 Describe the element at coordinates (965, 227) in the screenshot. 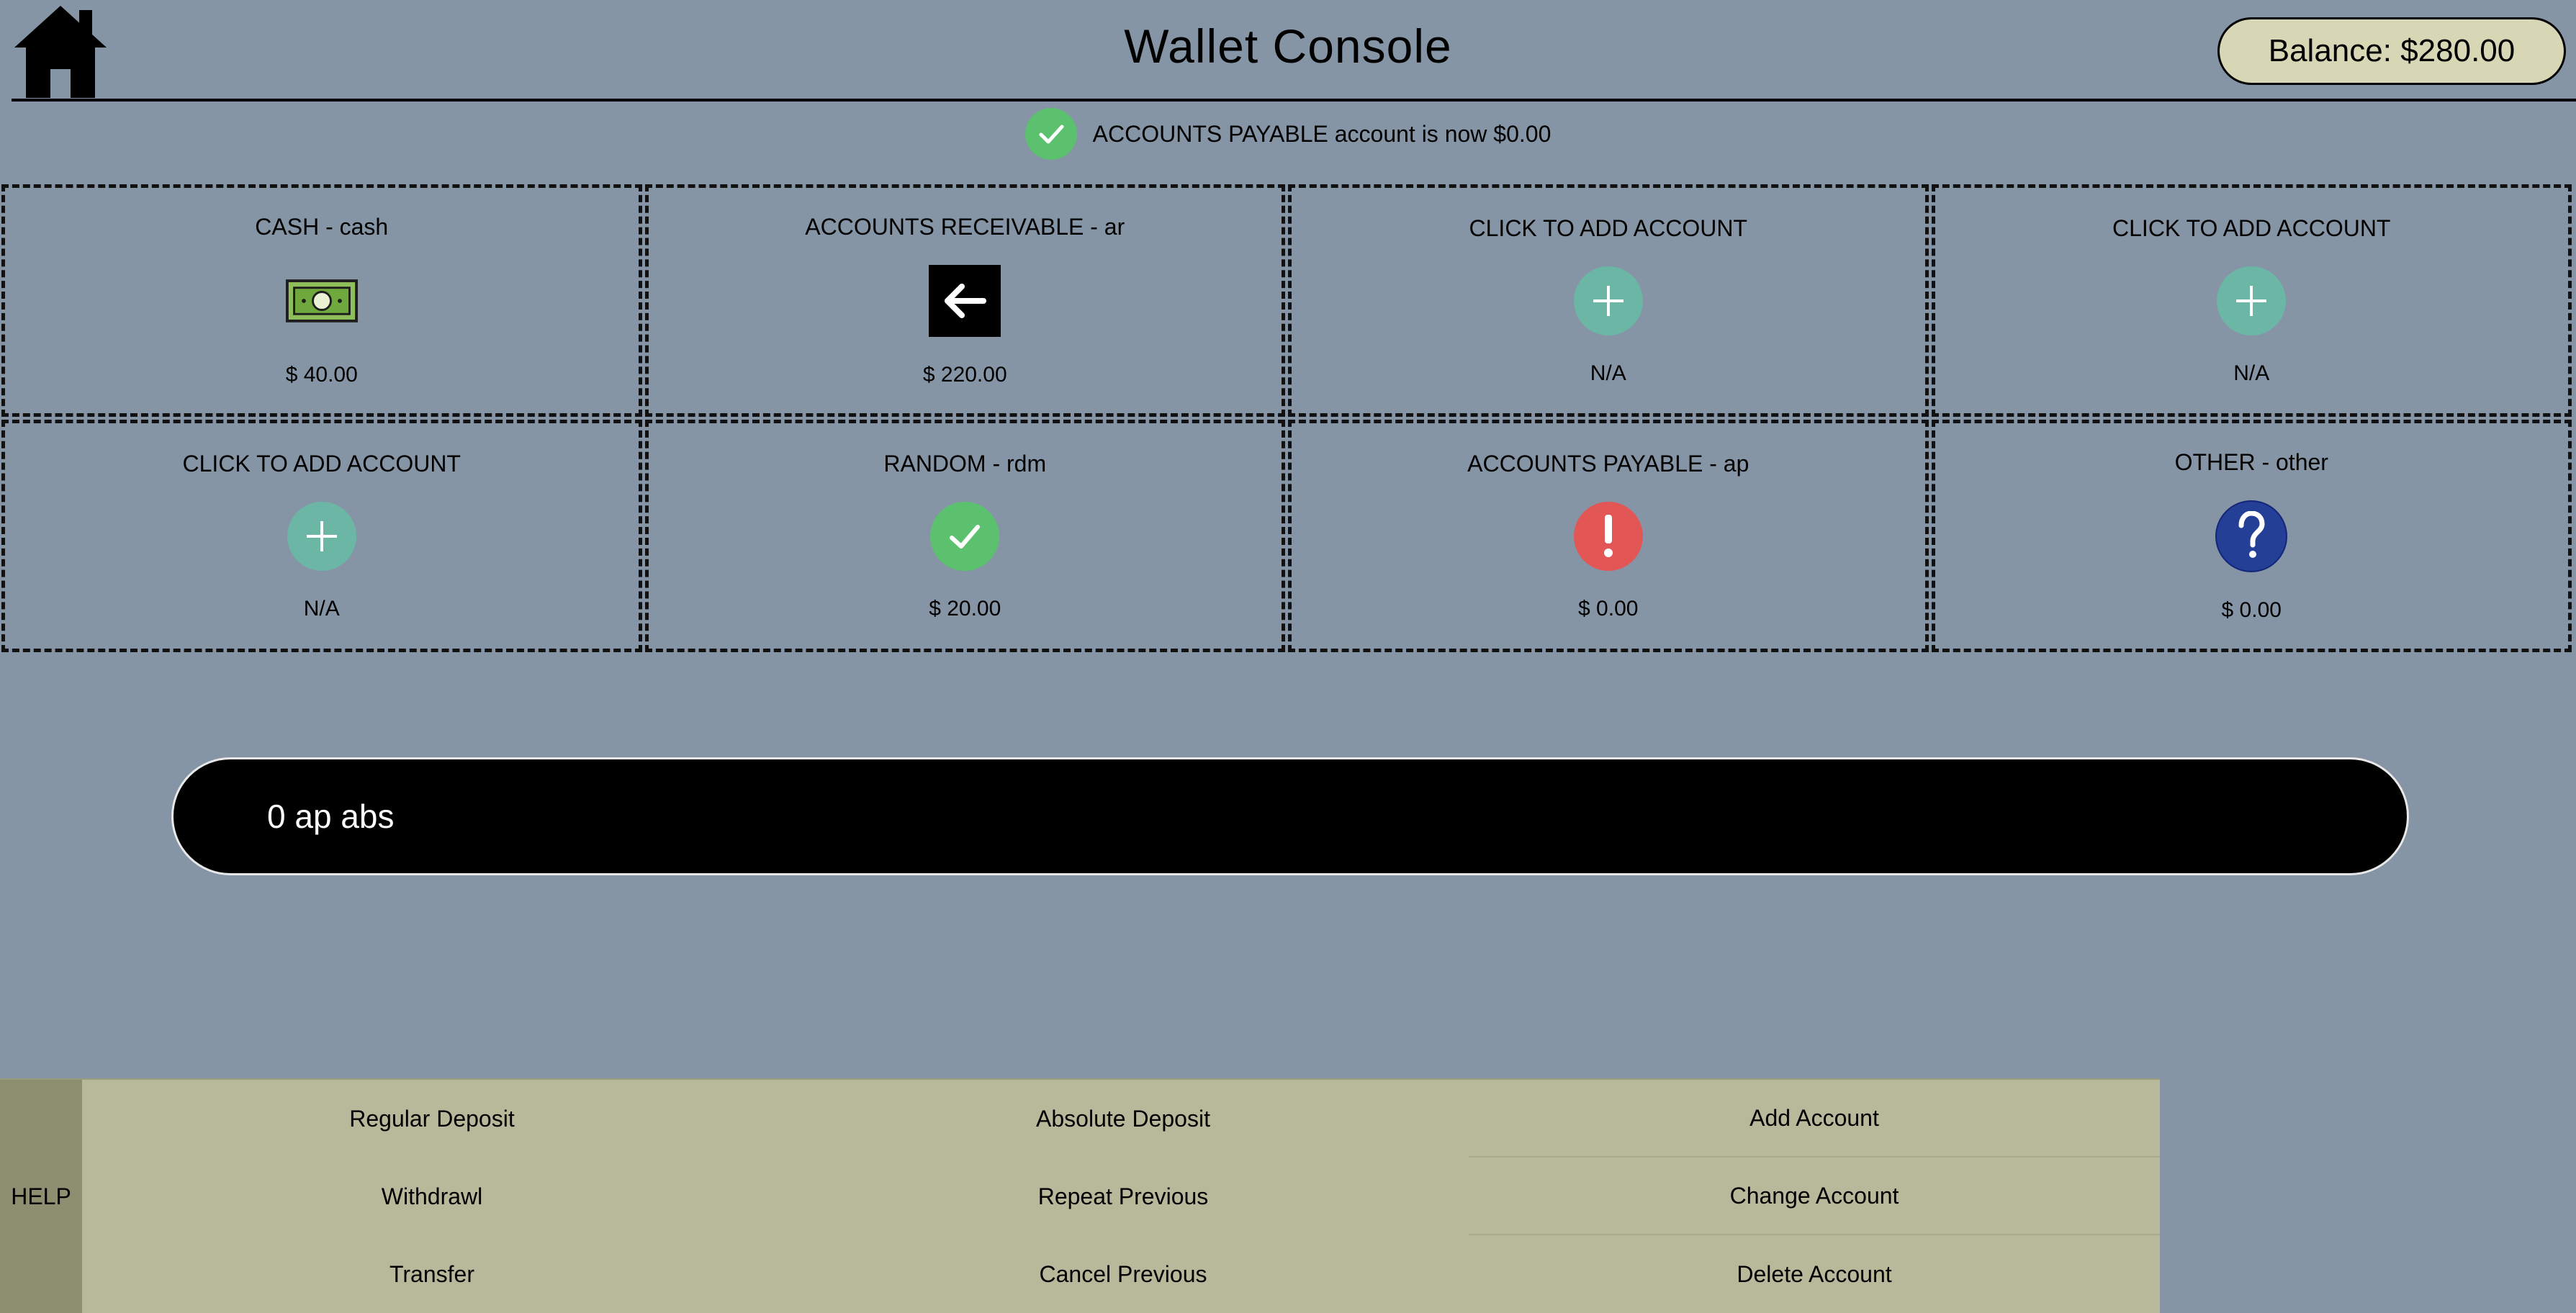

I see `account-name: ACCOUNTS RECEIVABLE - ar` at that location.